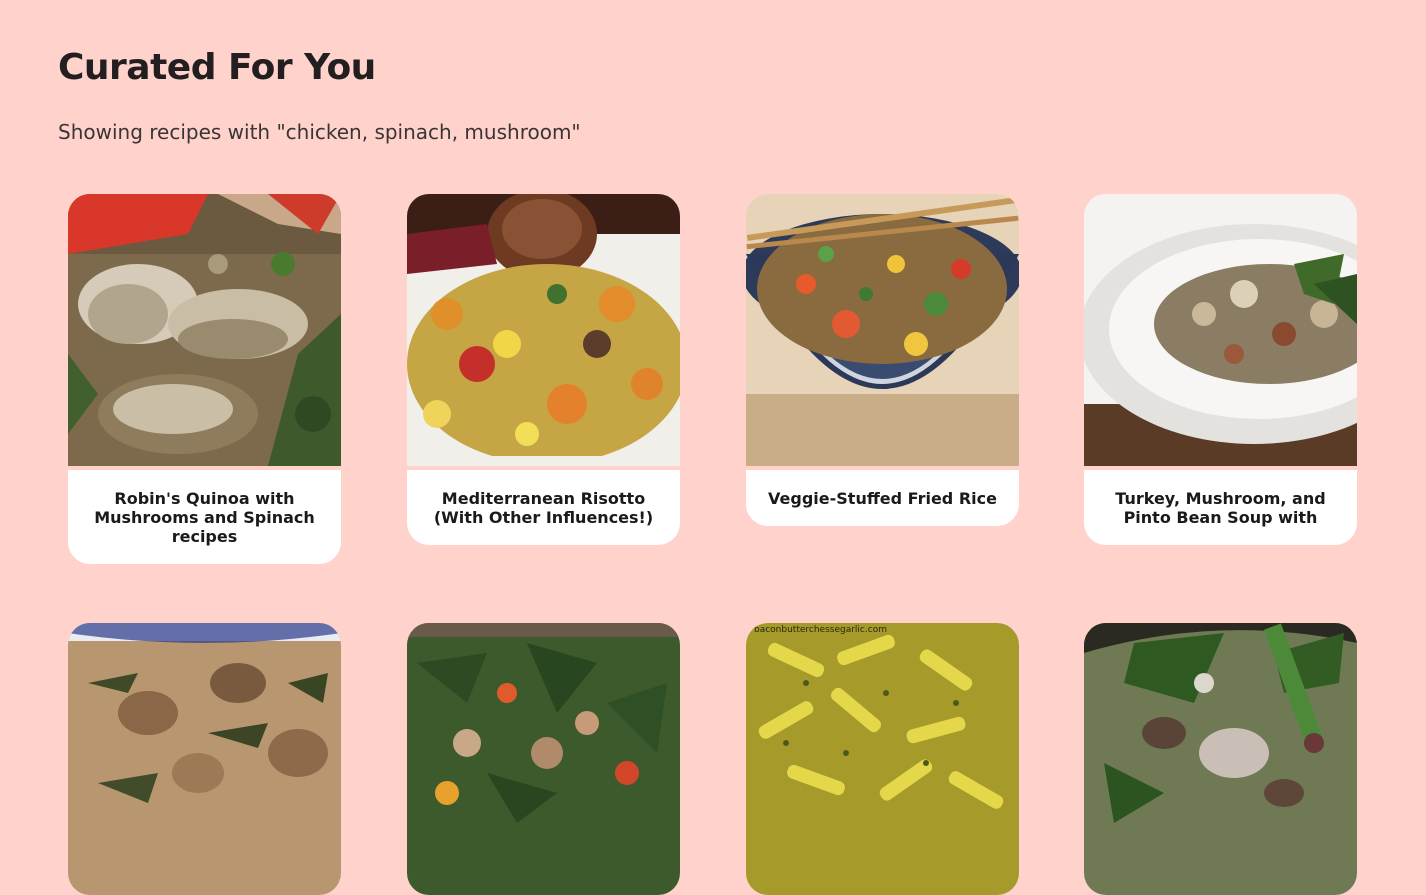  I want to click on quinoa-mushroom-photo, so click(204, 330).